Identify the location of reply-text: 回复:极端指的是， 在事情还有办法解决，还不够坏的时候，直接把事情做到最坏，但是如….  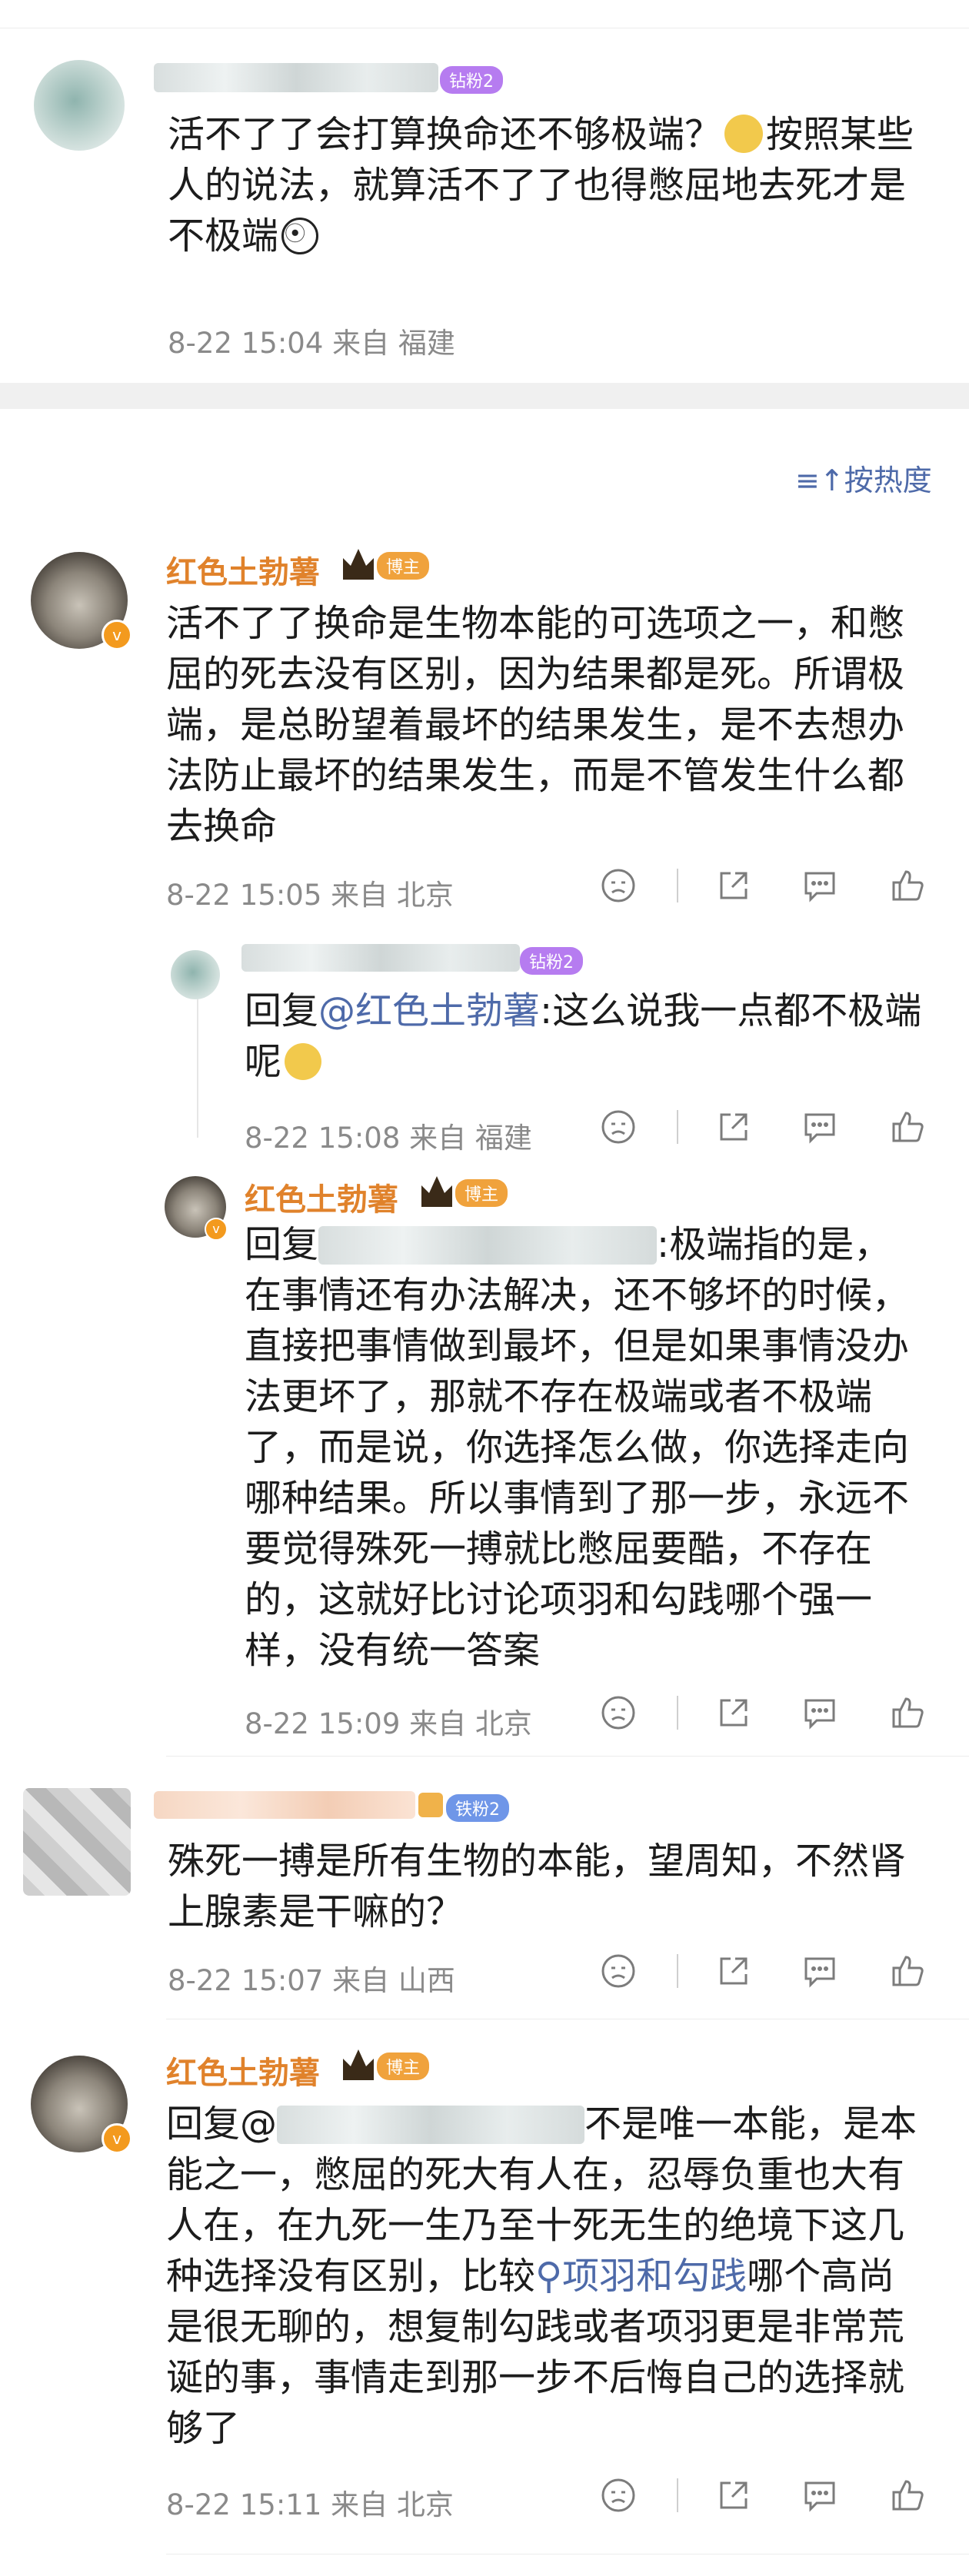
(577, 1447).